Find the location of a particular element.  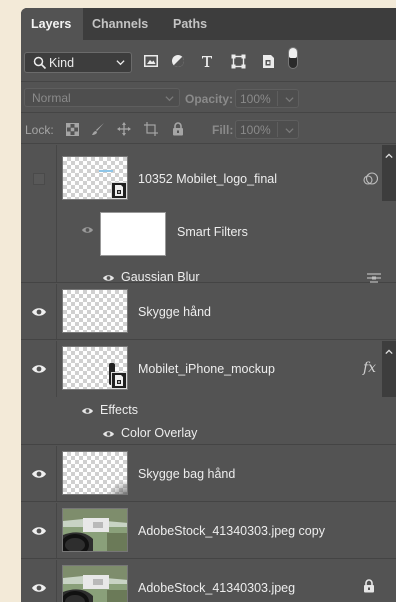

blend-row: Normal Opacity: 100% is located at coordinates (208, 98).